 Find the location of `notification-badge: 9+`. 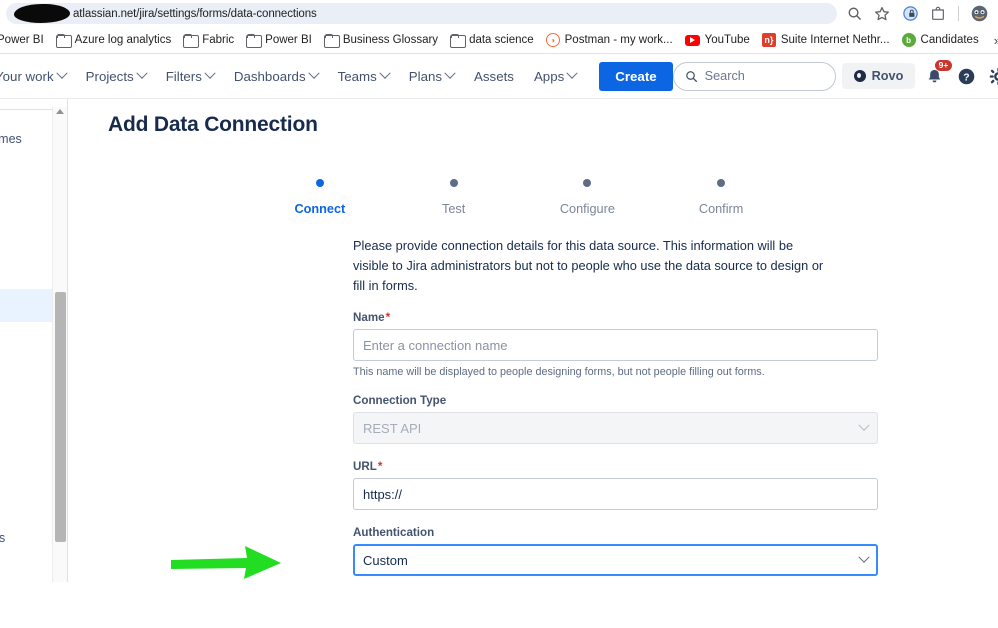

notification-badge: 9+ is located at coordinates (943, 66).